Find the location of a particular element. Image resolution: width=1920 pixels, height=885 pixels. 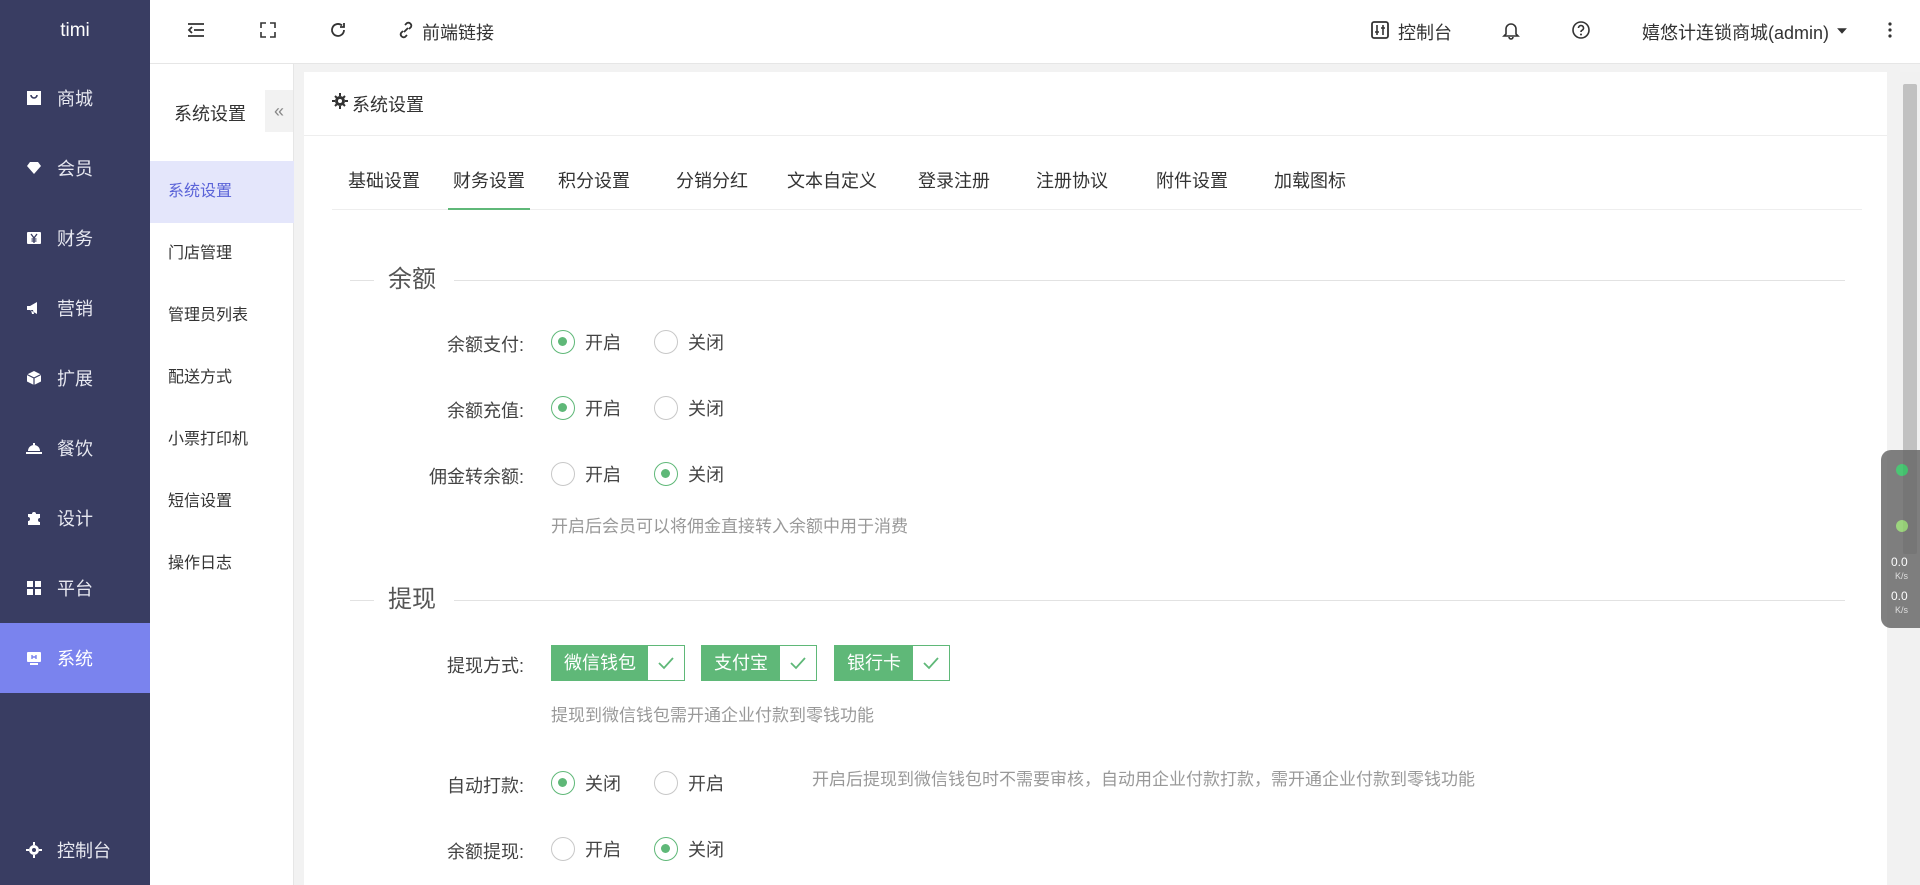

collapse-button: « is located at coordinates (279, 111).